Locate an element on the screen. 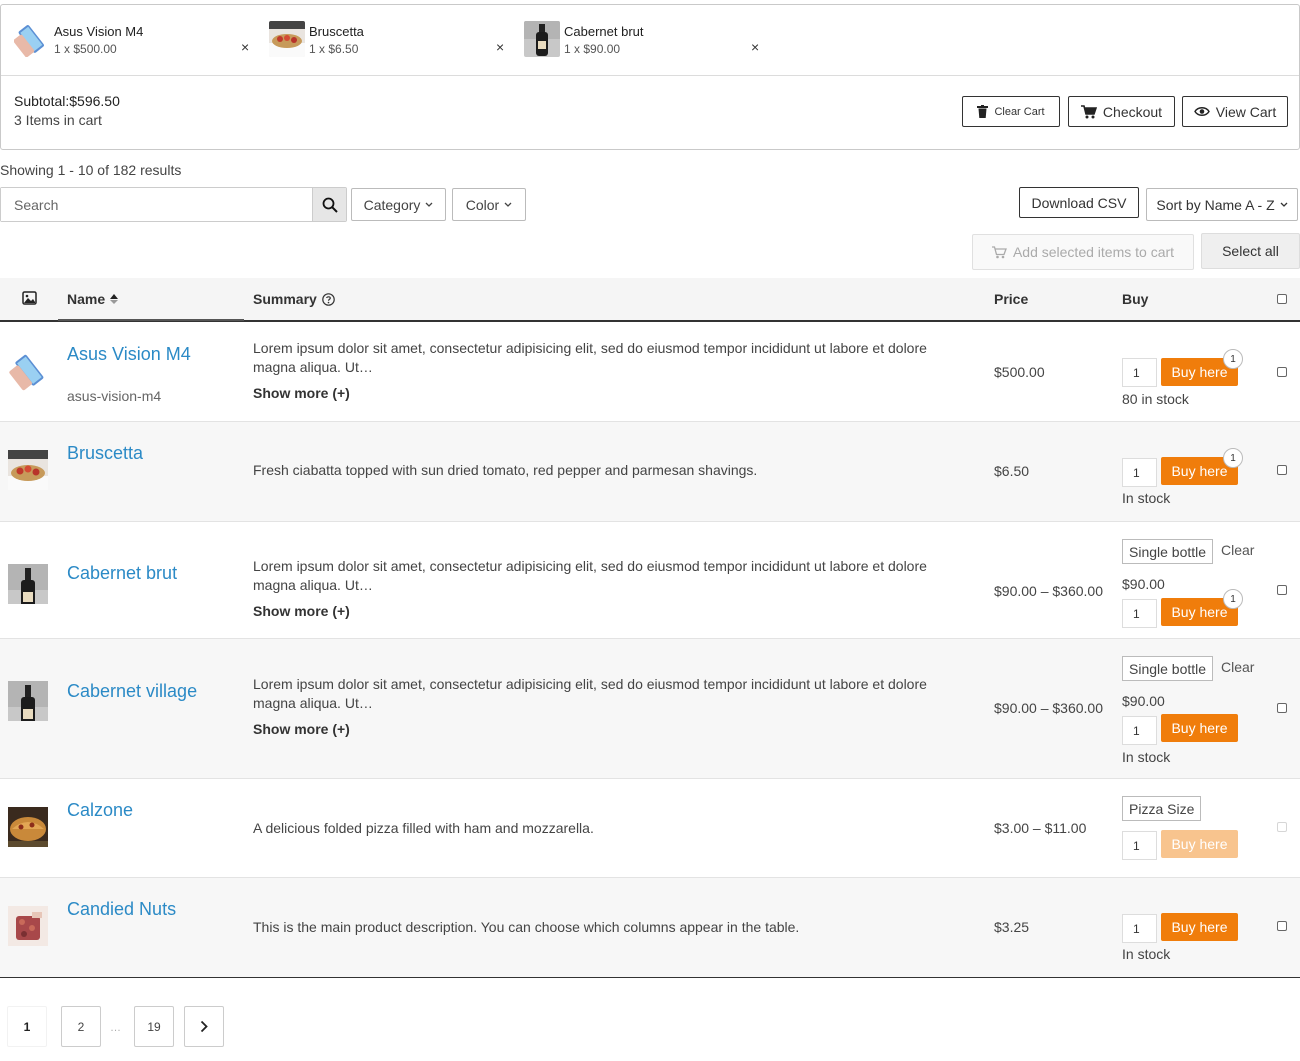 The image size is (1300, 1061). cart-item: Cabernet brut 1 x $90.00 × is located at coordinates (644, 41).